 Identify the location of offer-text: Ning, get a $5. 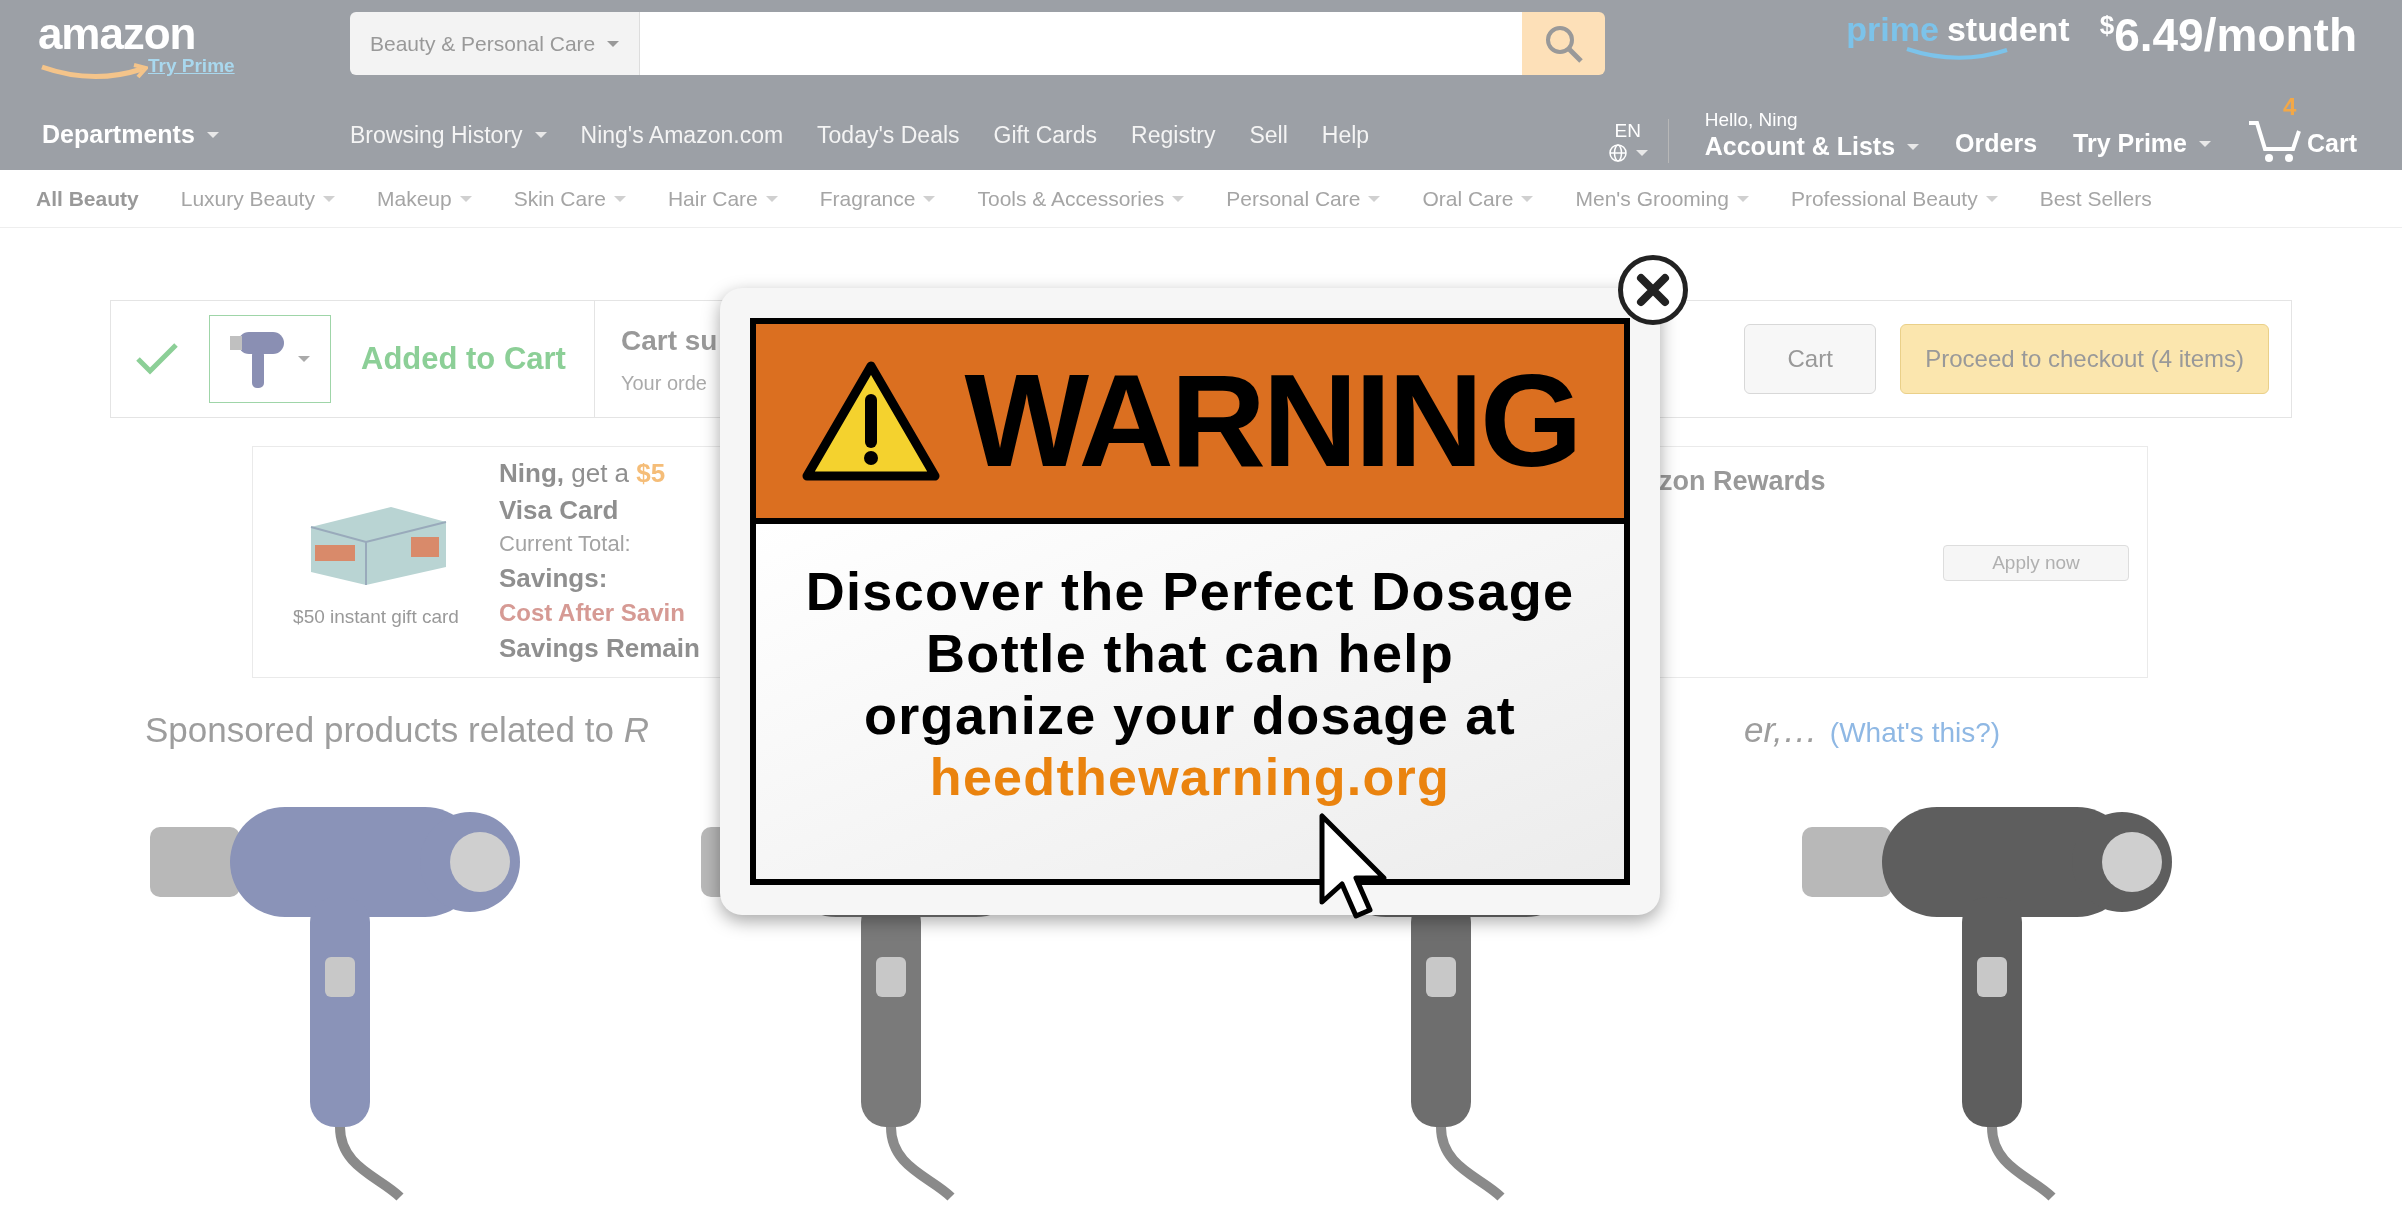
(583, 473).